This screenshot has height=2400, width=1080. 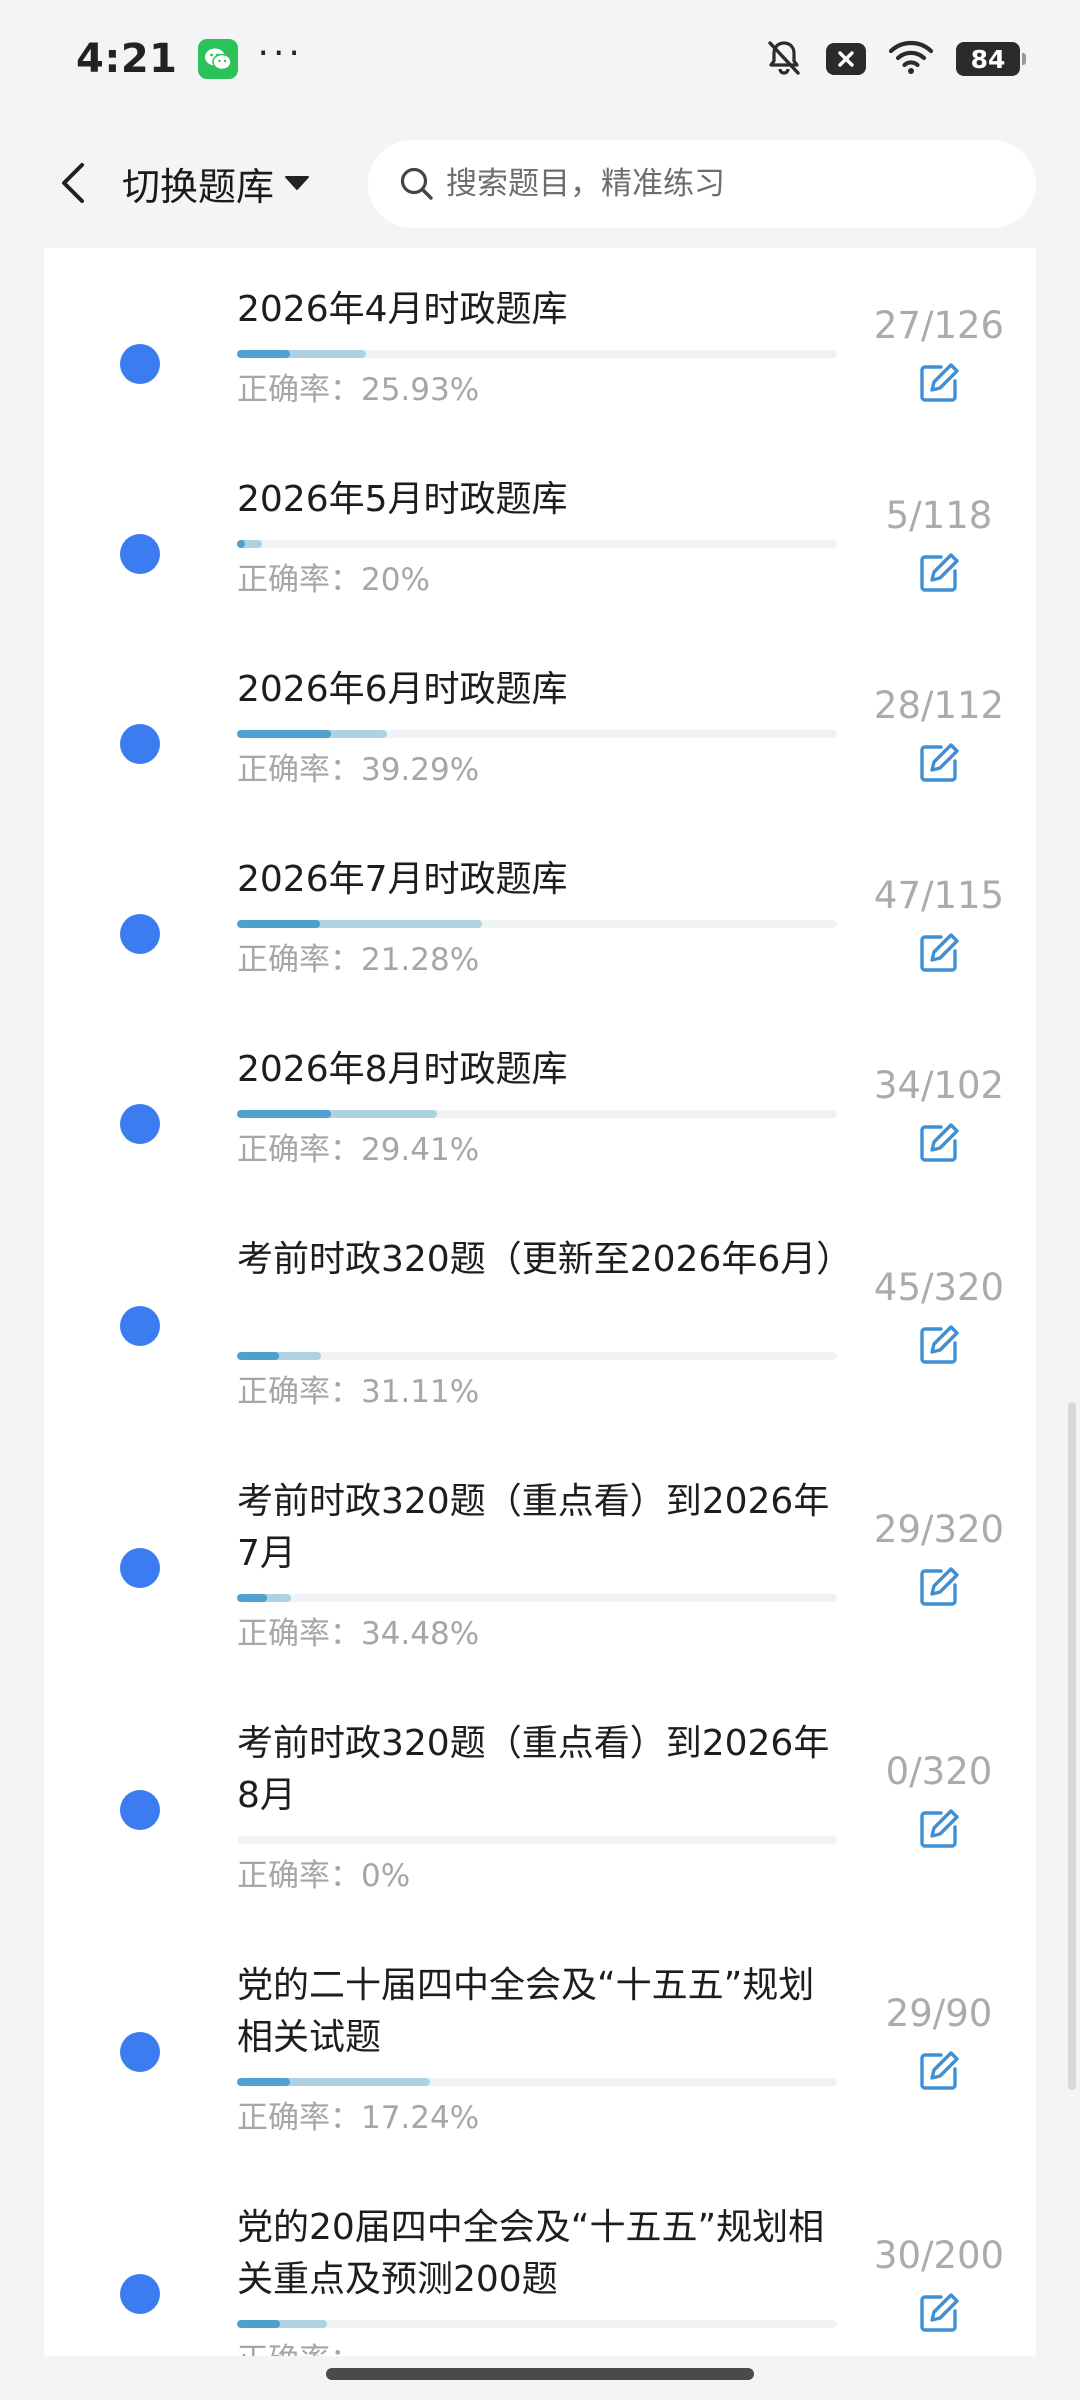 I want to click on bell-muted-icon, so click(x=784, y=59).